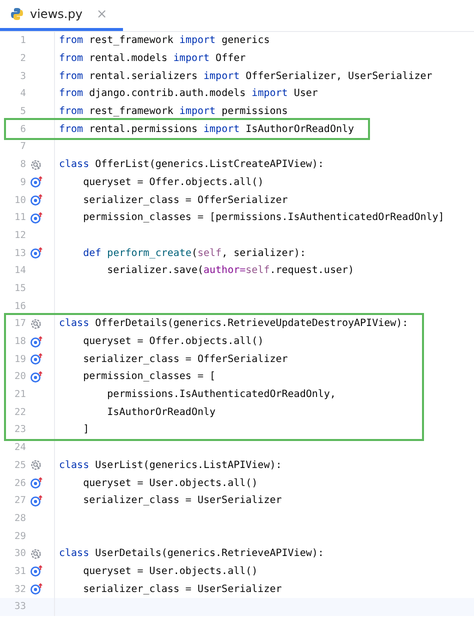 The image size is (474, 617). Describe the element at coordinates (20, 430) in the screenshot. I see `line-number: 23` at that location.